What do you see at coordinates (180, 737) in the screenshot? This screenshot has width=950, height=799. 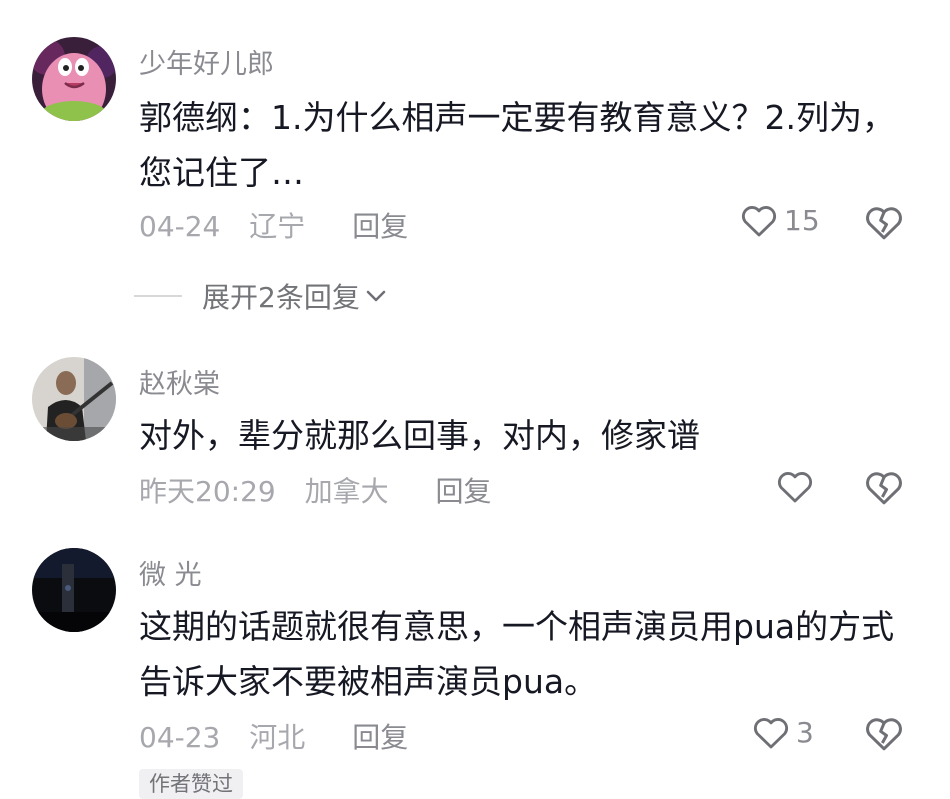 I see `comment-date: 04-23` at bounding box center [180, 737].